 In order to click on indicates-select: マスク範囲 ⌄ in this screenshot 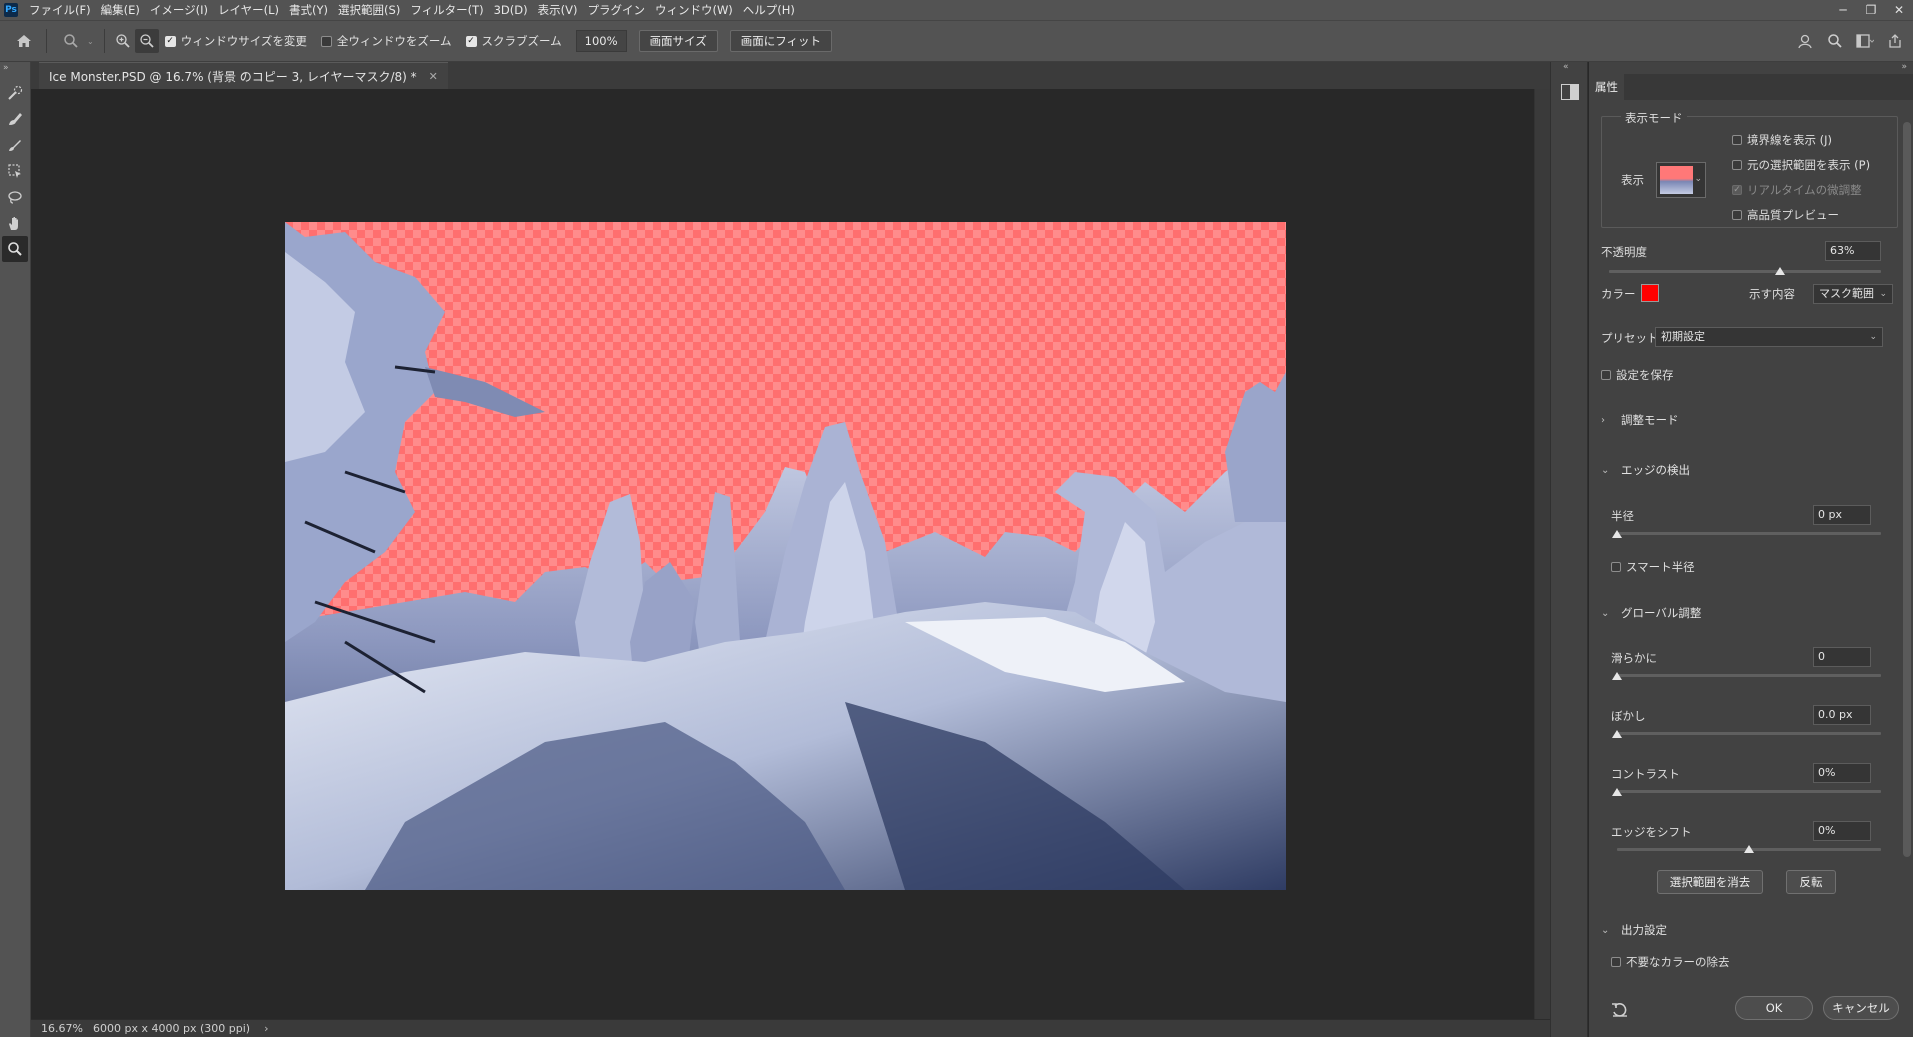, I will do `click(1853, 294)`.